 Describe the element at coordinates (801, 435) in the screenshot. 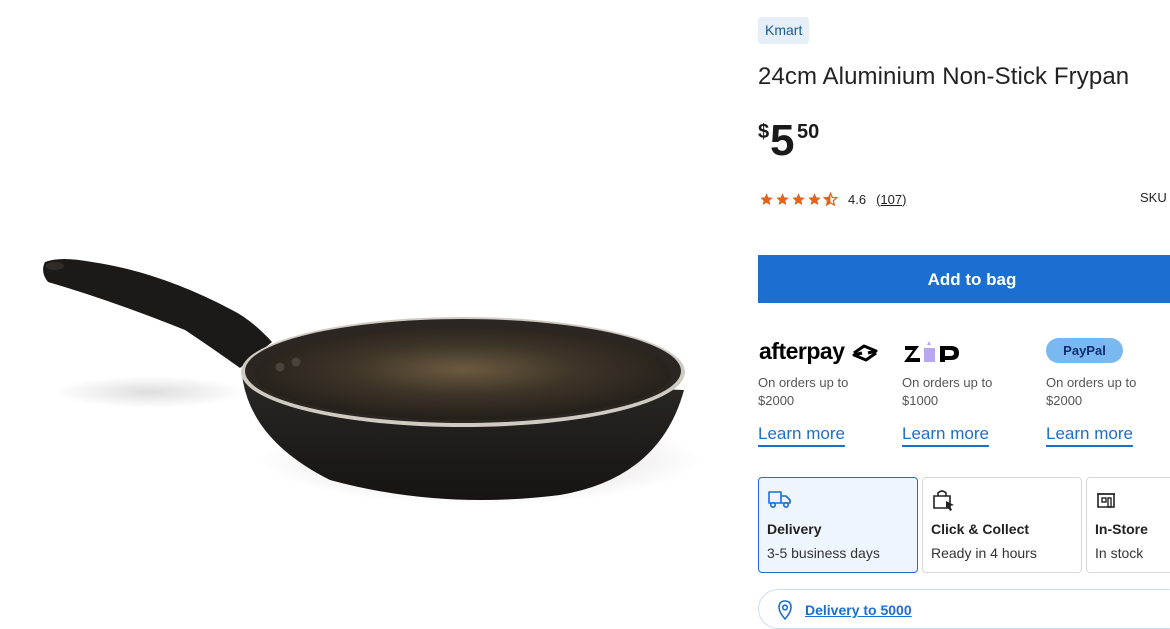

I see `afterpay-learn-more-link: Learn more` at that location.